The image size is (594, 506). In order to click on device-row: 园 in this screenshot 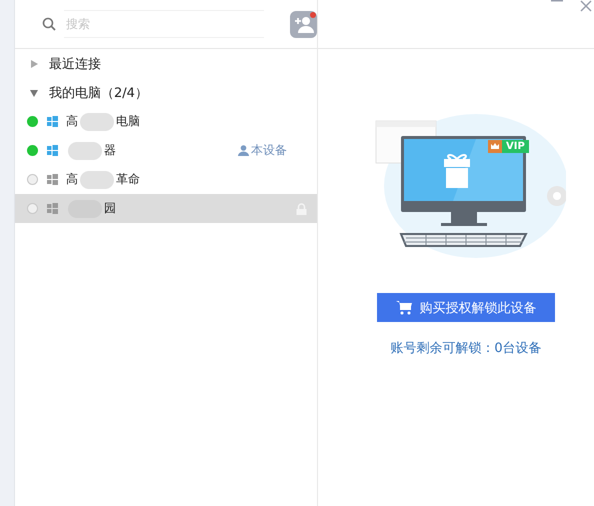, I will do `click(166, 208)`.